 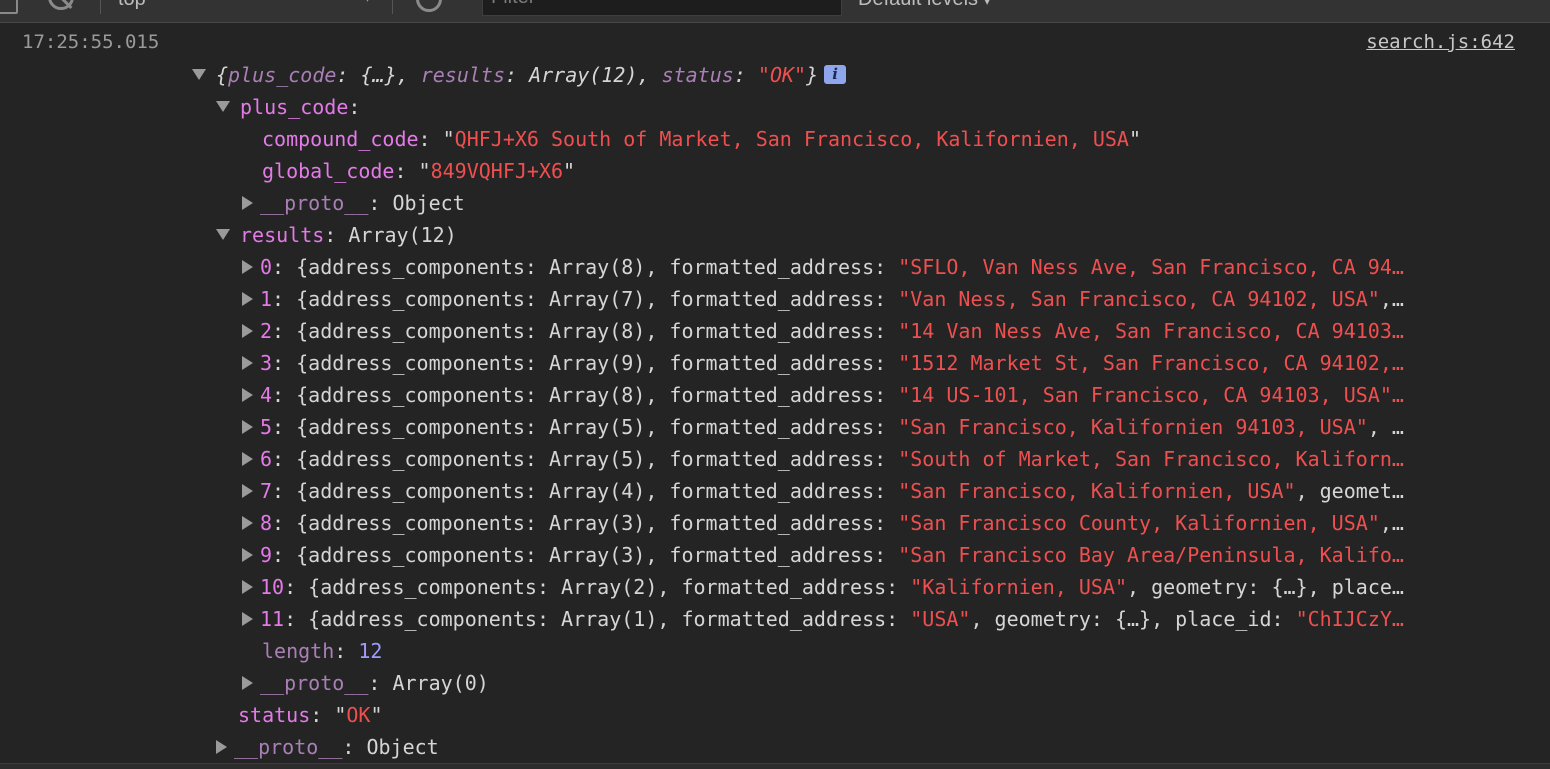 What do you see at coordinates (266, 395) in the screenshot?
I see `result-index: 4` at bounding box center [266, 395].